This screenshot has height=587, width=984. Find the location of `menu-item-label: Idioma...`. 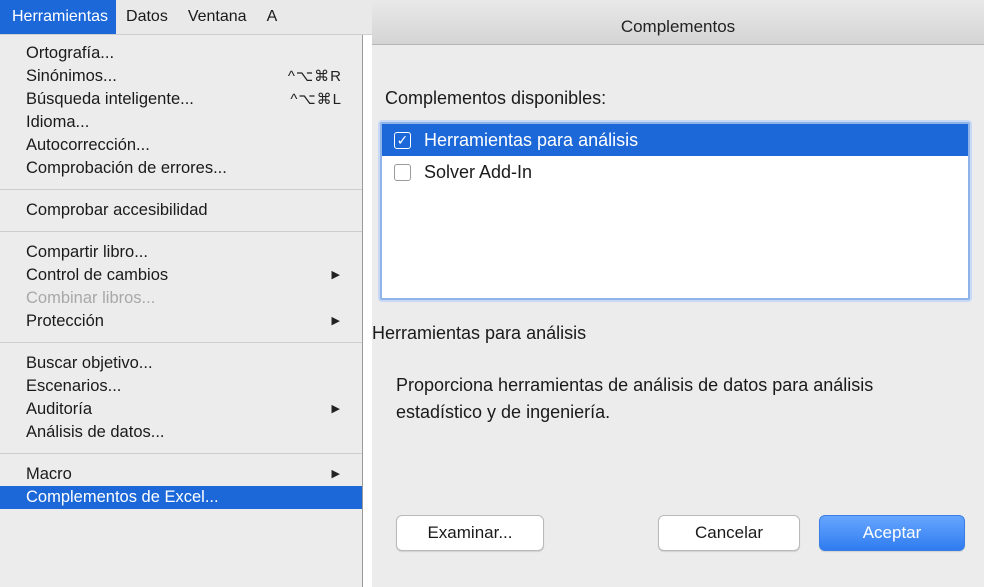

menu-item-label: Idioma... is located at coordinates (58, 122).